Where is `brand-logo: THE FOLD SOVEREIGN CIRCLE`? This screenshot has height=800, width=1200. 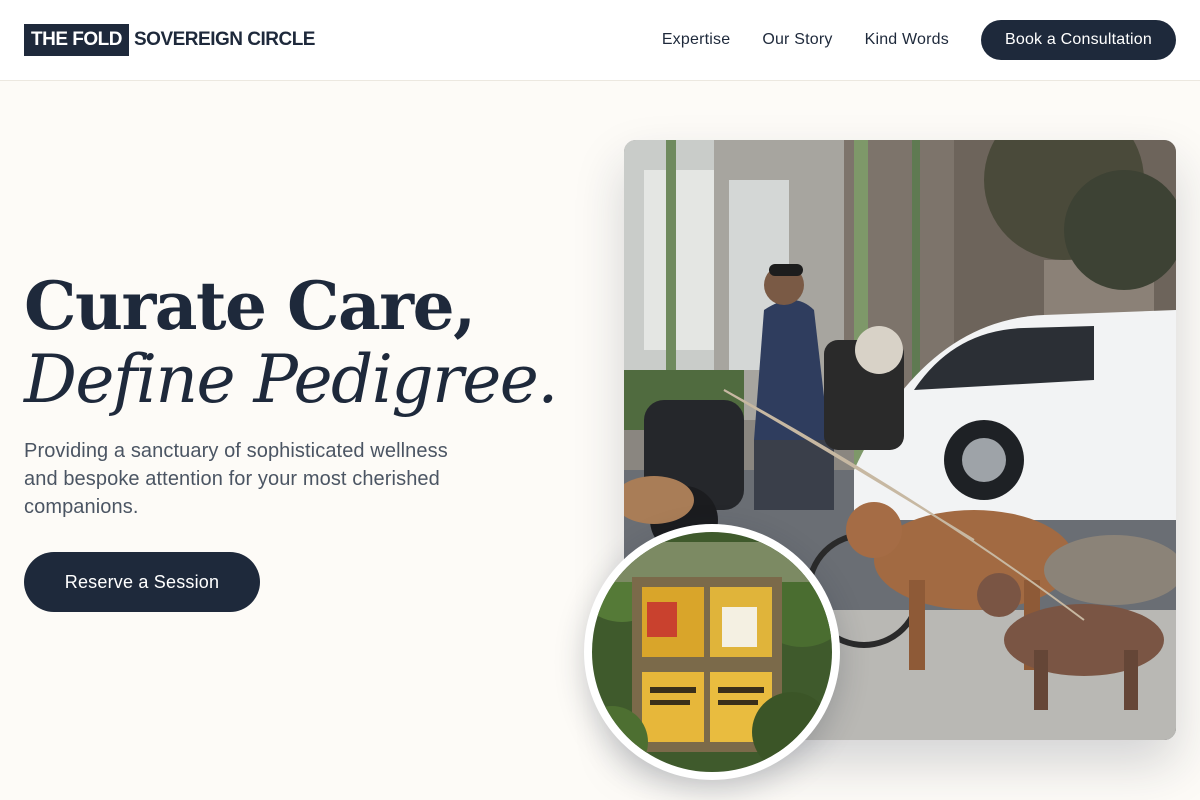 brand-logo: THE FOLD SOVEREIGN CIRCLE is located at coordinates (169, 40).